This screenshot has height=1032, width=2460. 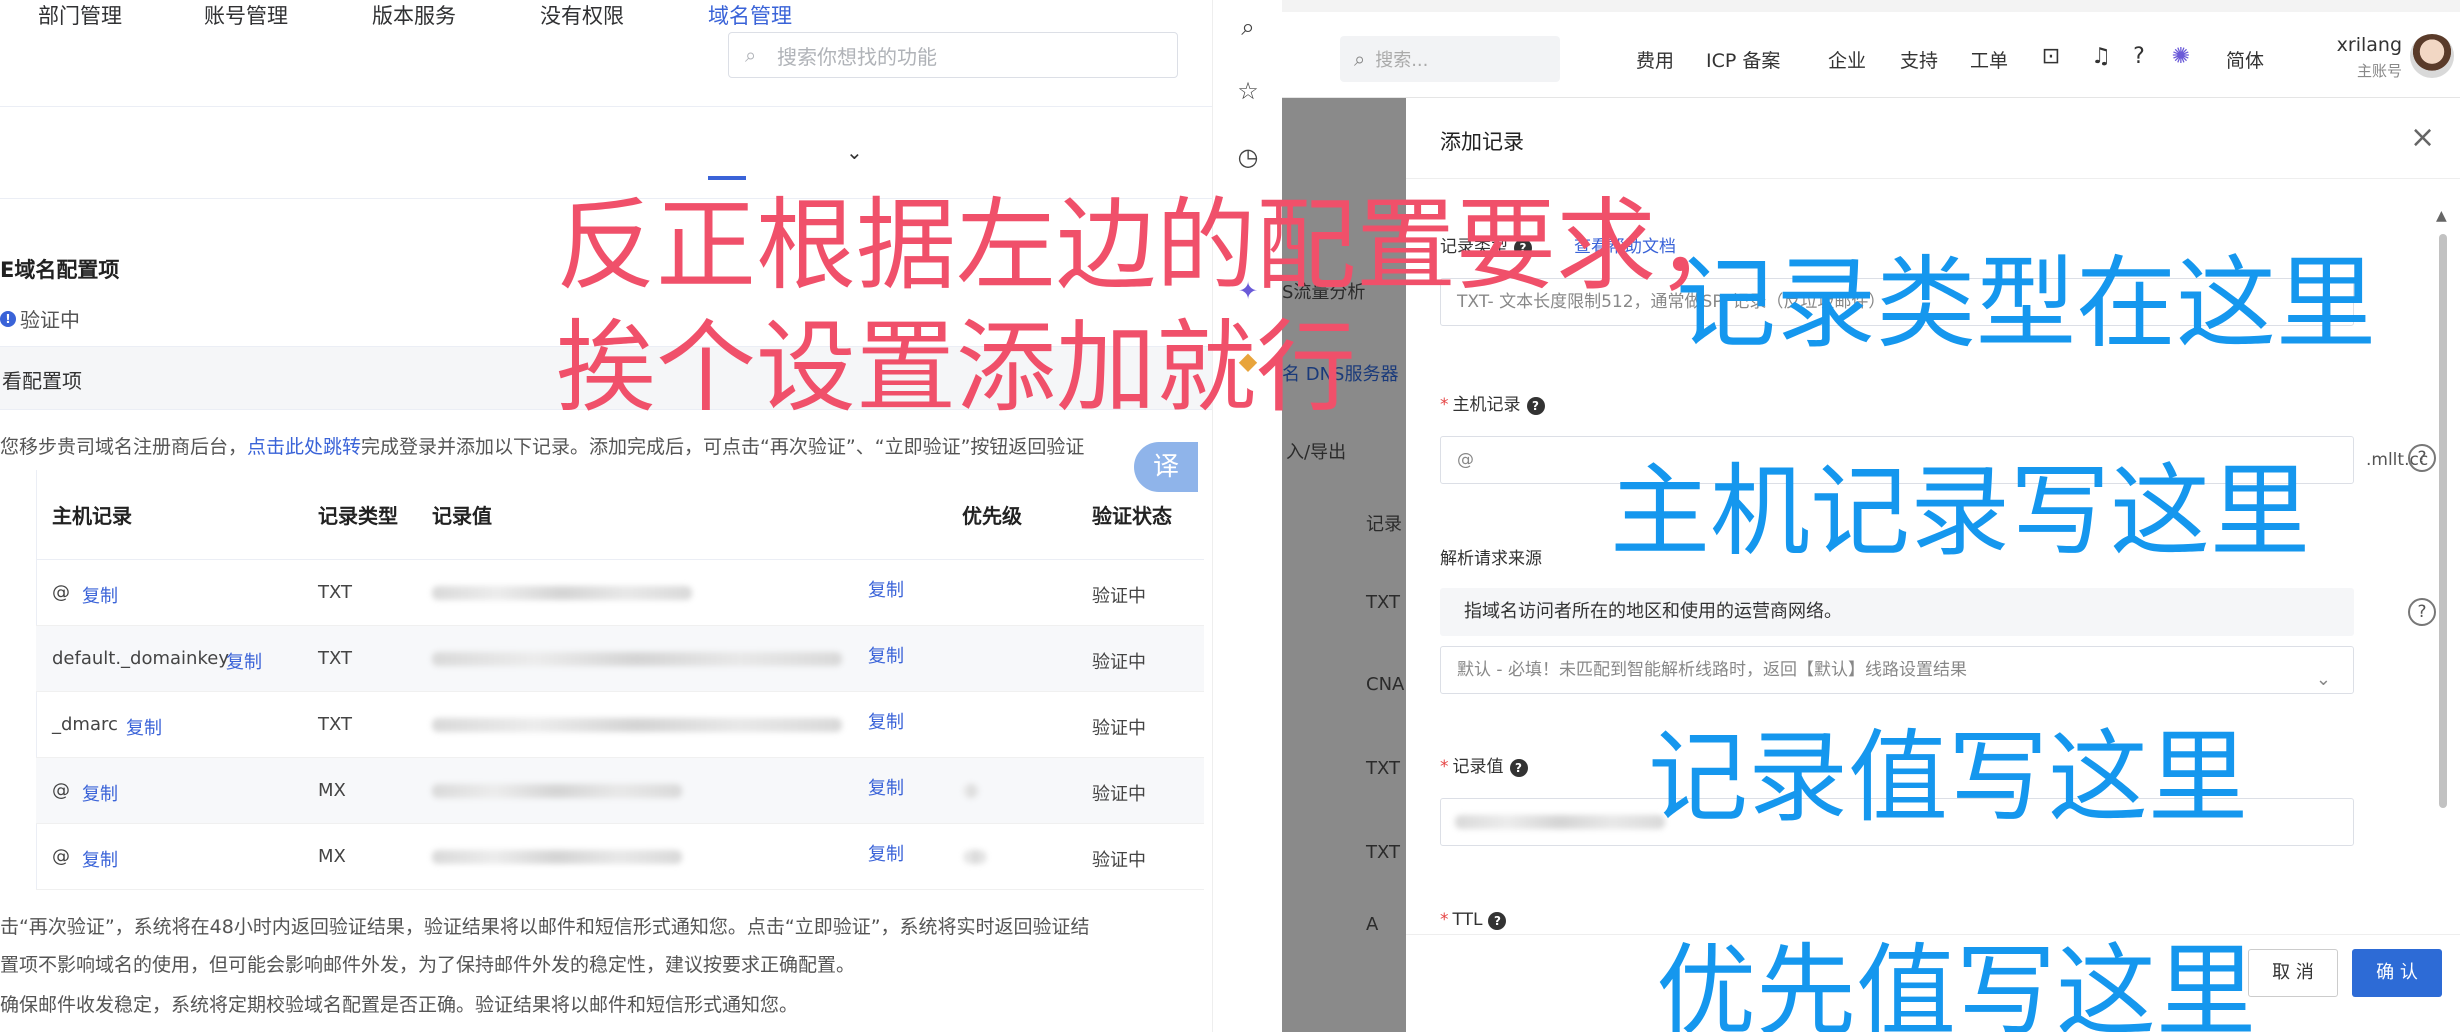 I want to click on history-icon: ◷, so click(x=1248, y=157).